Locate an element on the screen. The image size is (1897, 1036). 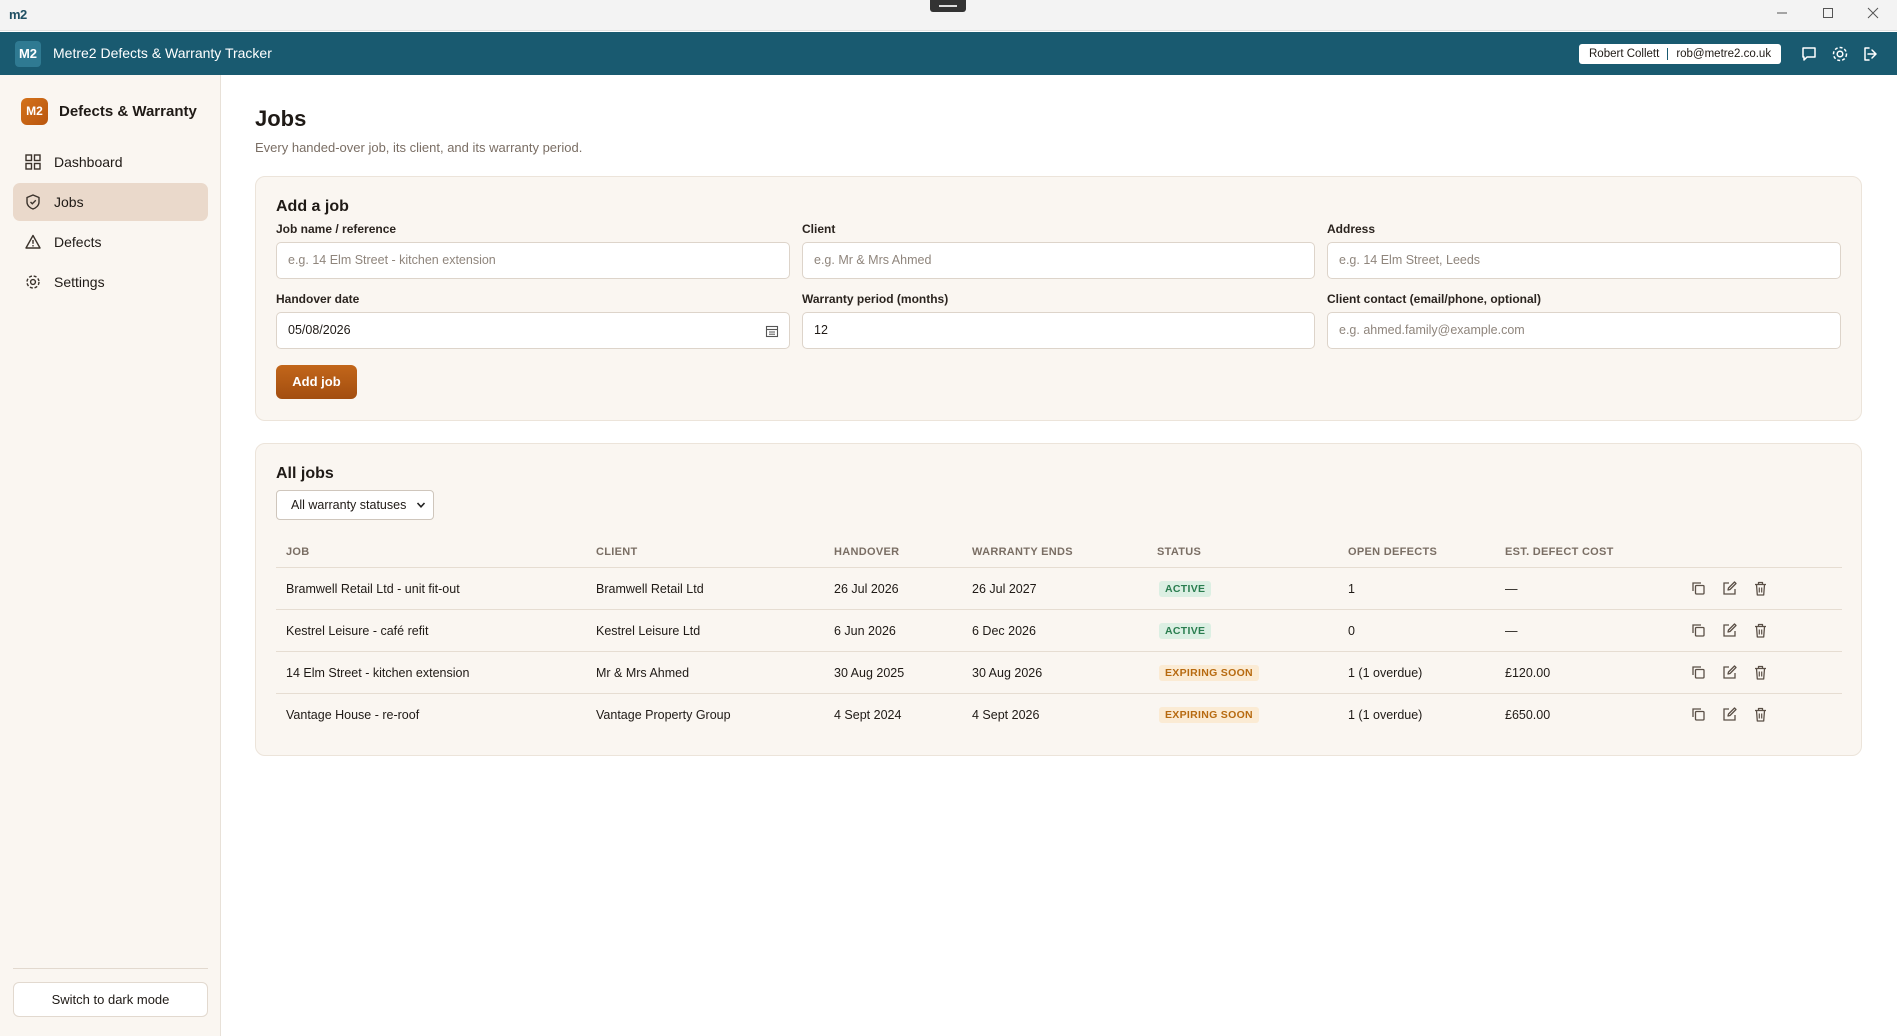
chat-icon is located at coordinates (1809, 54).